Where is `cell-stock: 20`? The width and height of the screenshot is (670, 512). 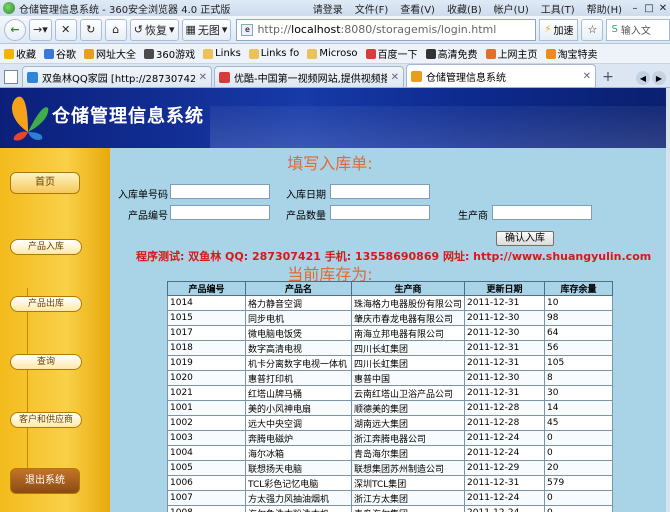
cell-stock: 20 is located at coordinates (579, 468).